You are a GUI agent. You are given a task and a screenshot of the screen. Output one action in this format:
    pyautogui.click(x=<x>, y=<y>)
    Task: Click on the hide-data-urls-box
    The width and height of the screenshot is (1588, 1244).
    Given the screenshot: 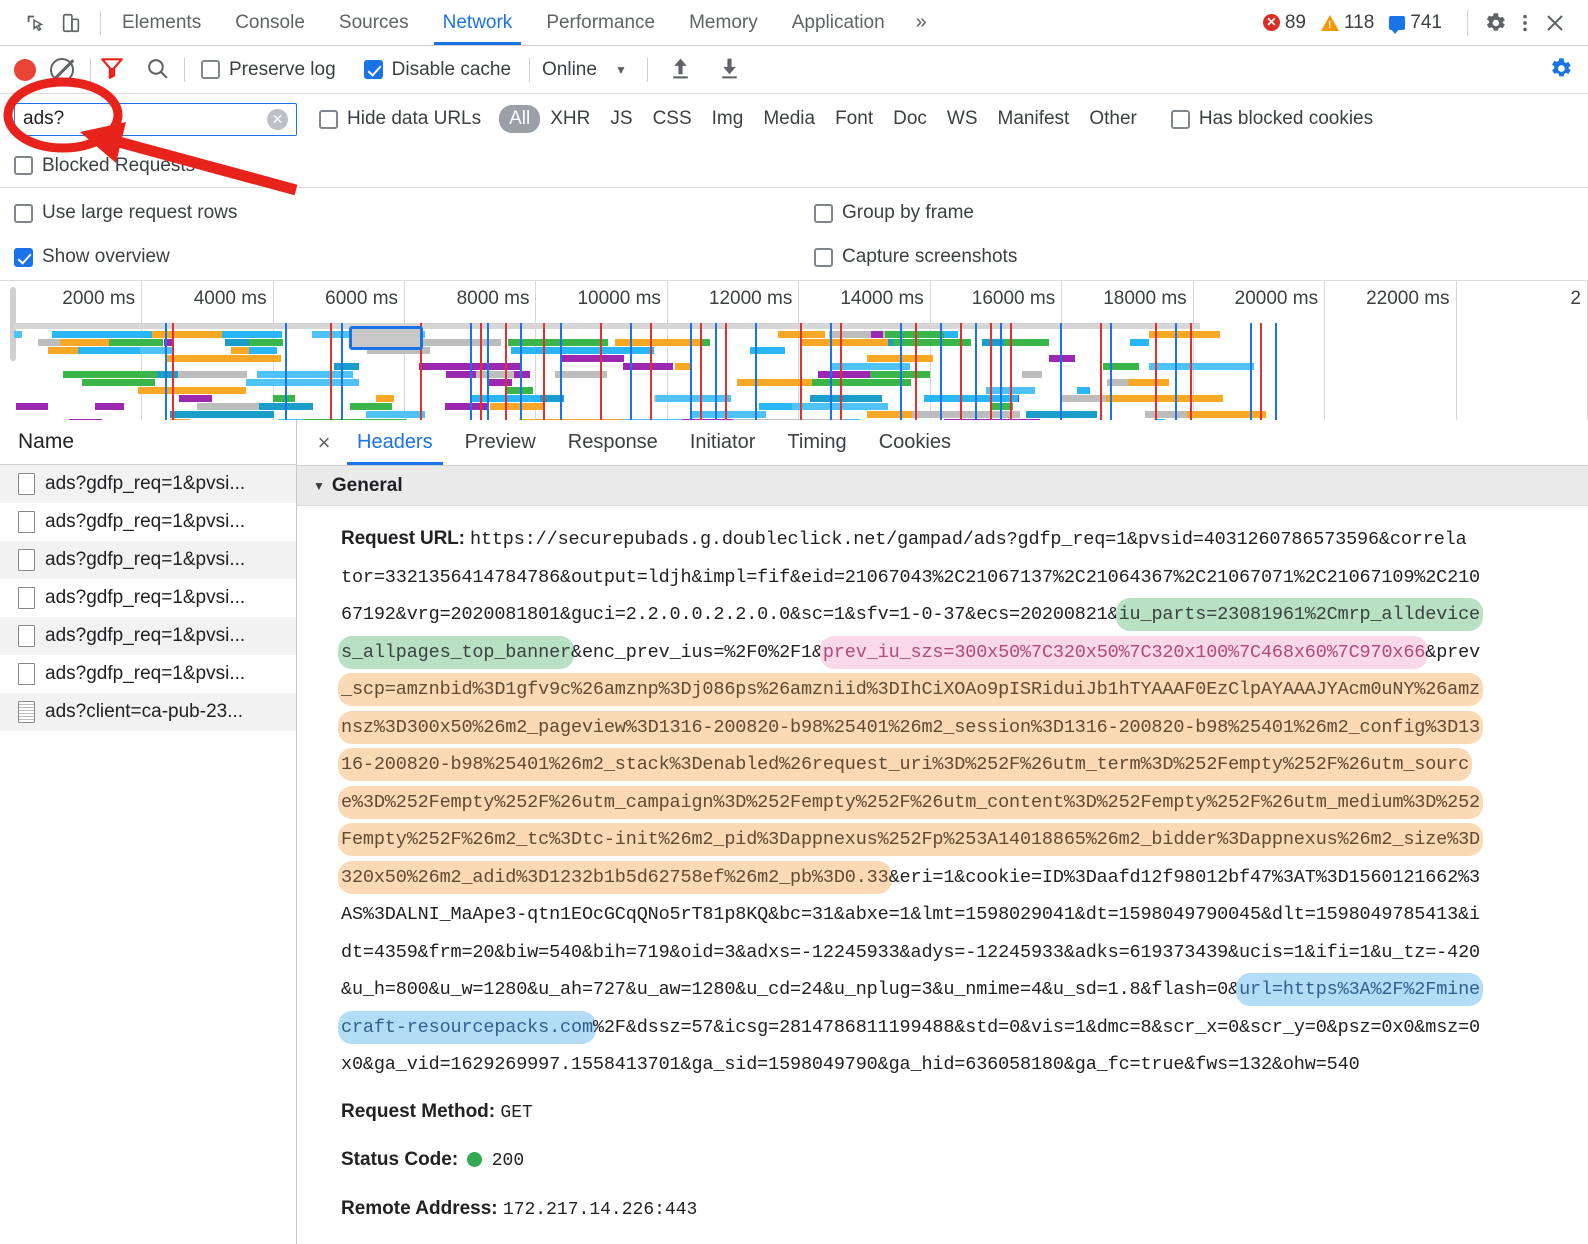 What is the action you would take?
    pyautogui.click(x=328, y=119)
    